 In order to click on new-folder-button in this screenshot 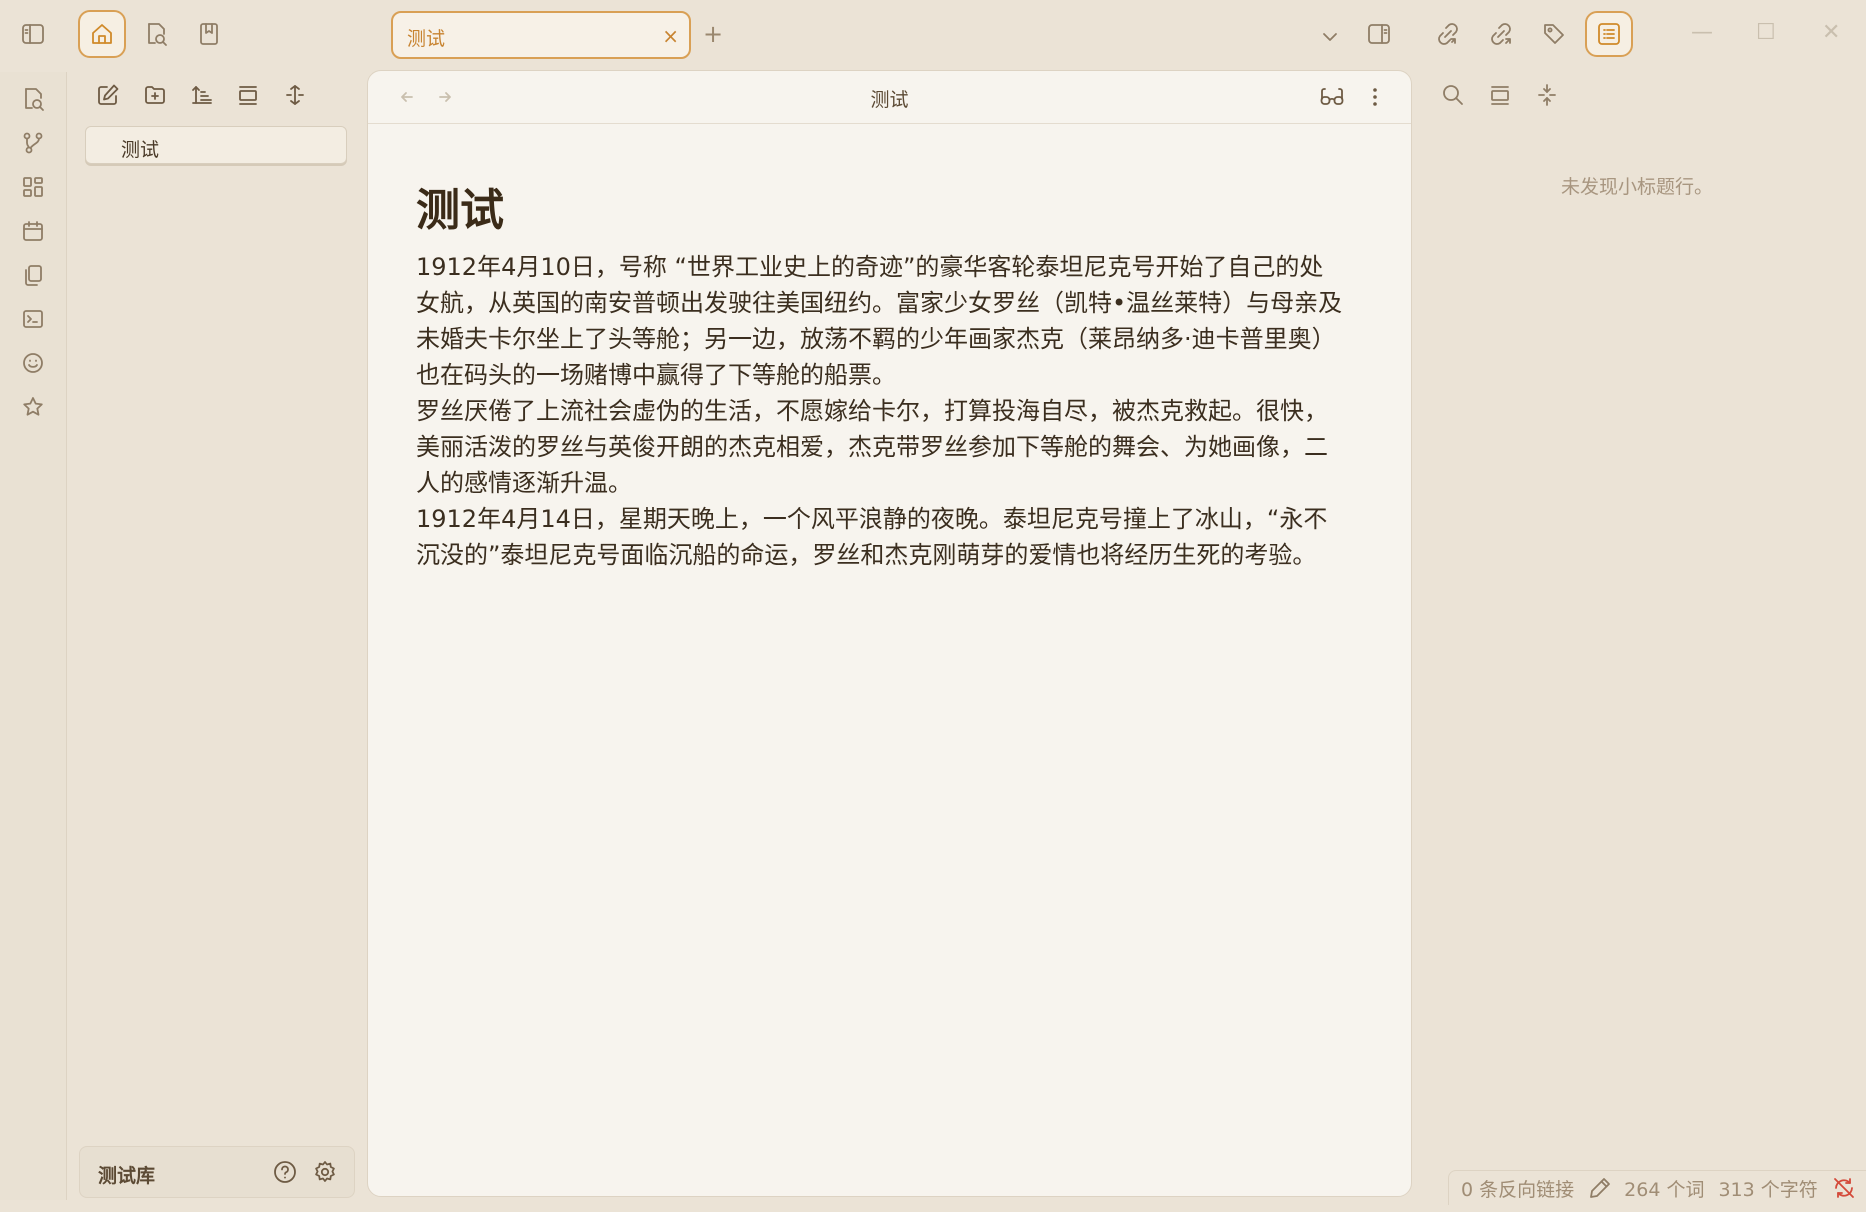, I will do `click(155, 95)`.